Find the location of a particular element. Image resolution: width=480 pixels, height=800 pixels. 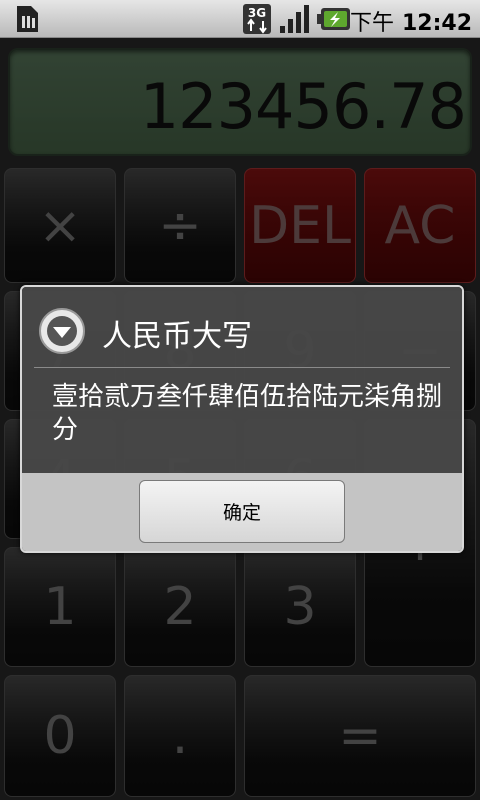

dialog-title: 人民币大写 is located at coordinates (177, 336).